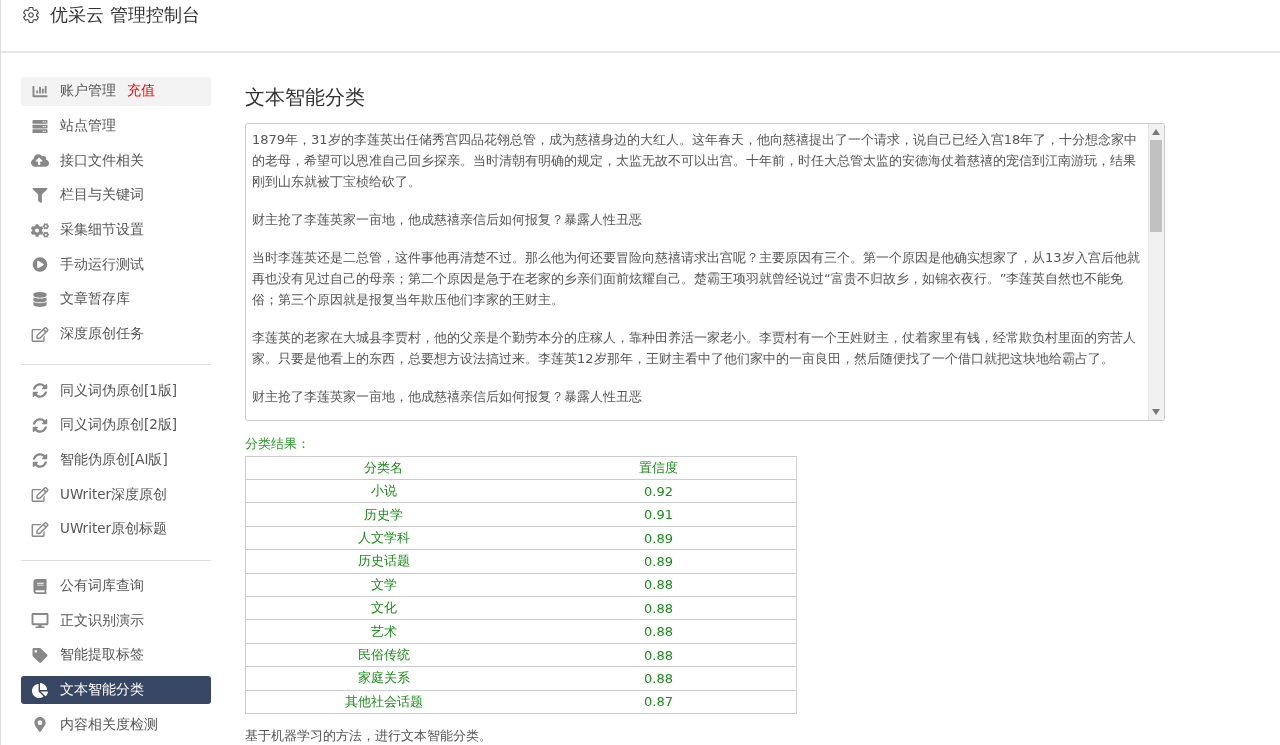 Image resolution: width=1280 pixels, height=745 pixels. I want to click on article-paragraph: 李莲英的老家在大城县李贾村，他的父亲是个勤劳本分的庄稼人，靠种田养活一家老小。李贾村有一个王姓财主，仗着家里有钱，经常欺负村里面的穷苦人家。只要是他看上的东西，总要想方设法搞过来。李莲英12岁那年，王财主看中了他们家中的一亩良田，然后随便找了一个借口就把这块地给霸占了。, so click(694, 348).